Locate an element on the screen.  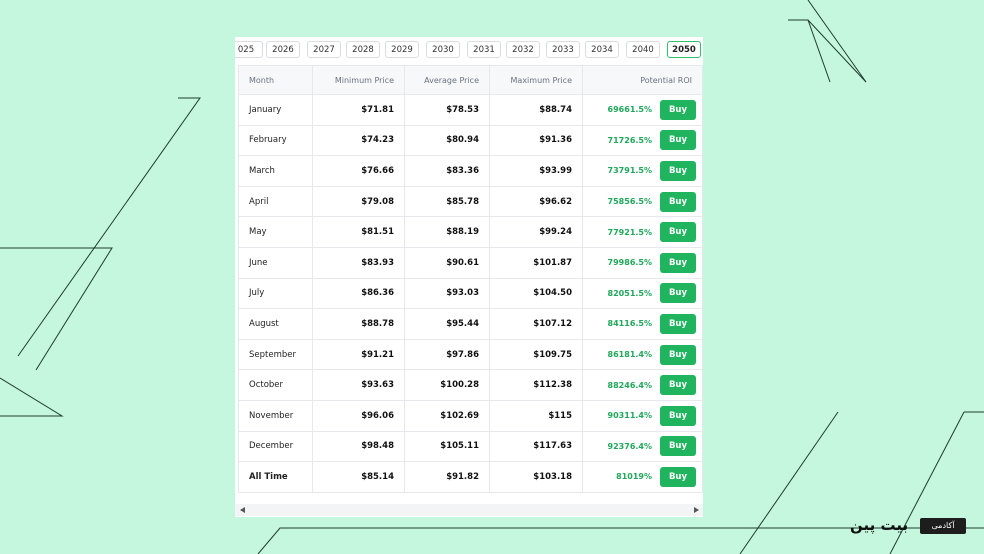
year-tab-2040: 2040 is located at coordinates (643, 49).